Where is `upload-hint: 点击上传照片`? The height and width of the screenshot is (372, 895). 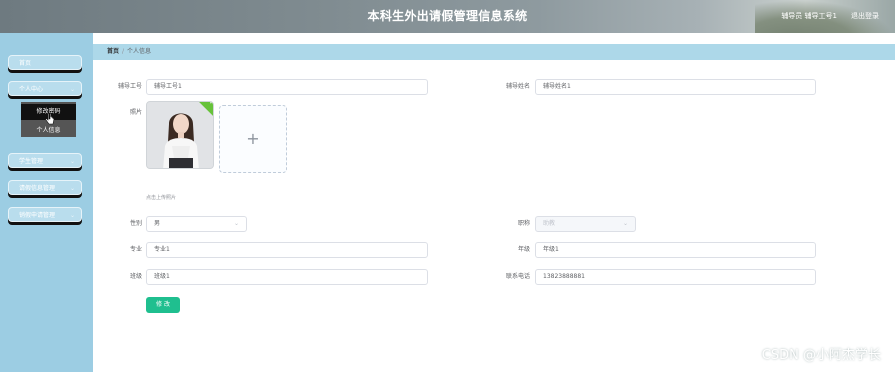
upload-hint: 点击上传照片 is located at coordinates (161, 198).